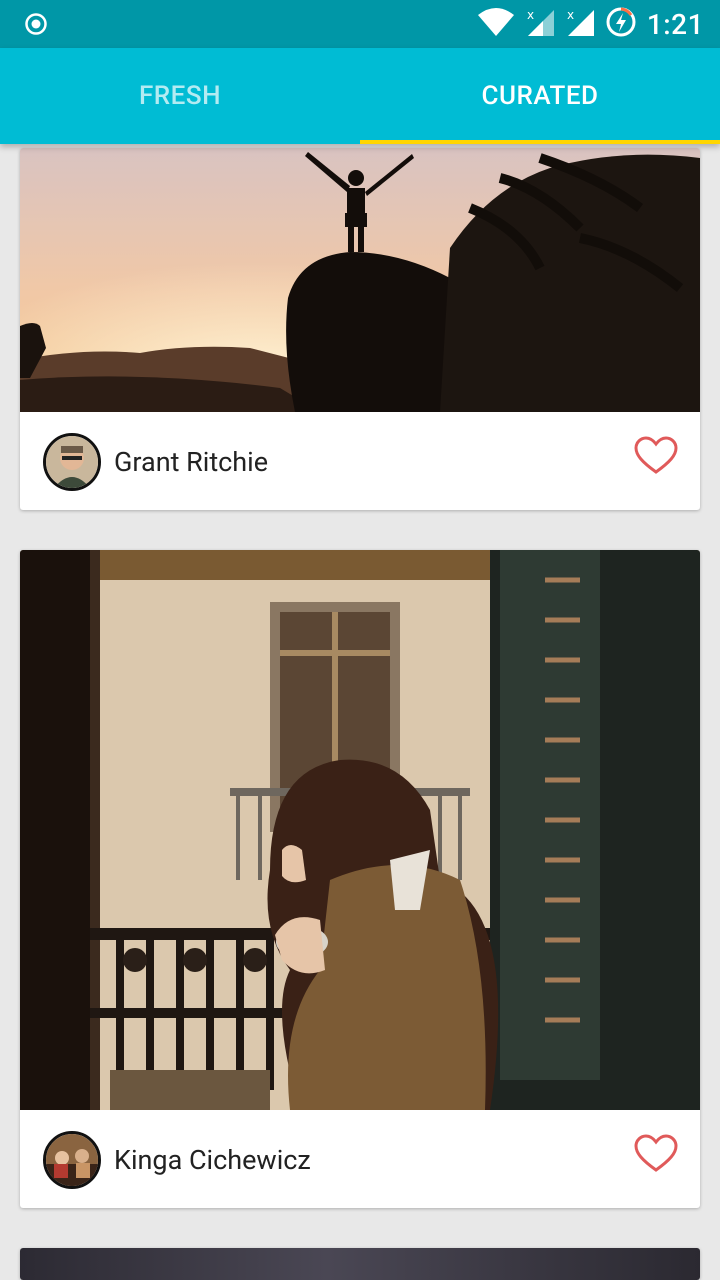  What do you see at coordinates (360, 24) in the screenshot?
I see `status-bar: x x 1:21` at bounding box center [360, 24].